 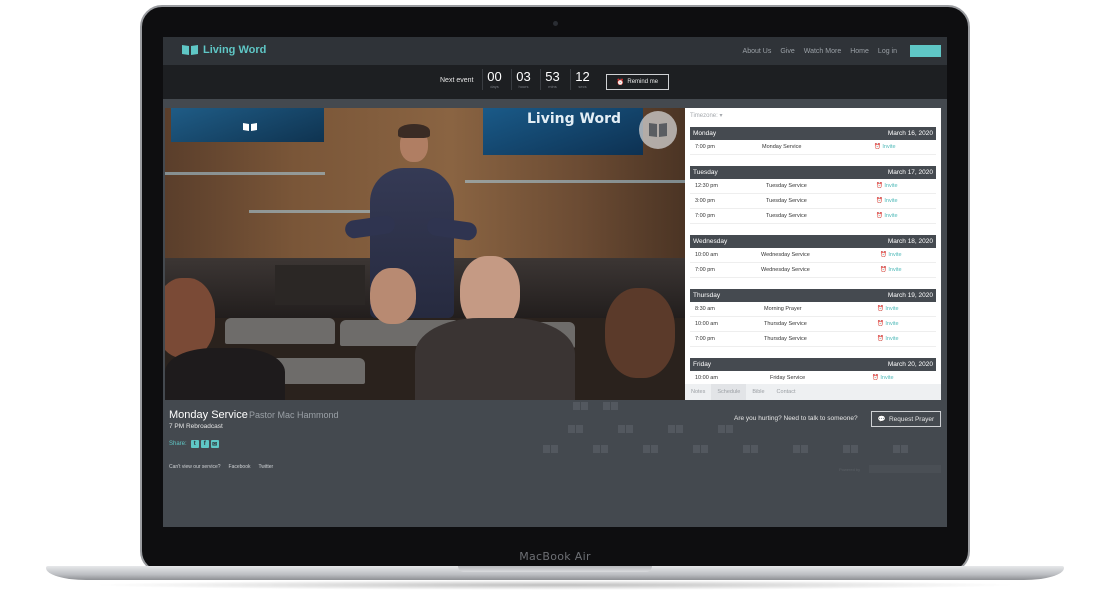 I want to click on remind-me-button: ⏰ Remind me, so click(x=637, y=82).